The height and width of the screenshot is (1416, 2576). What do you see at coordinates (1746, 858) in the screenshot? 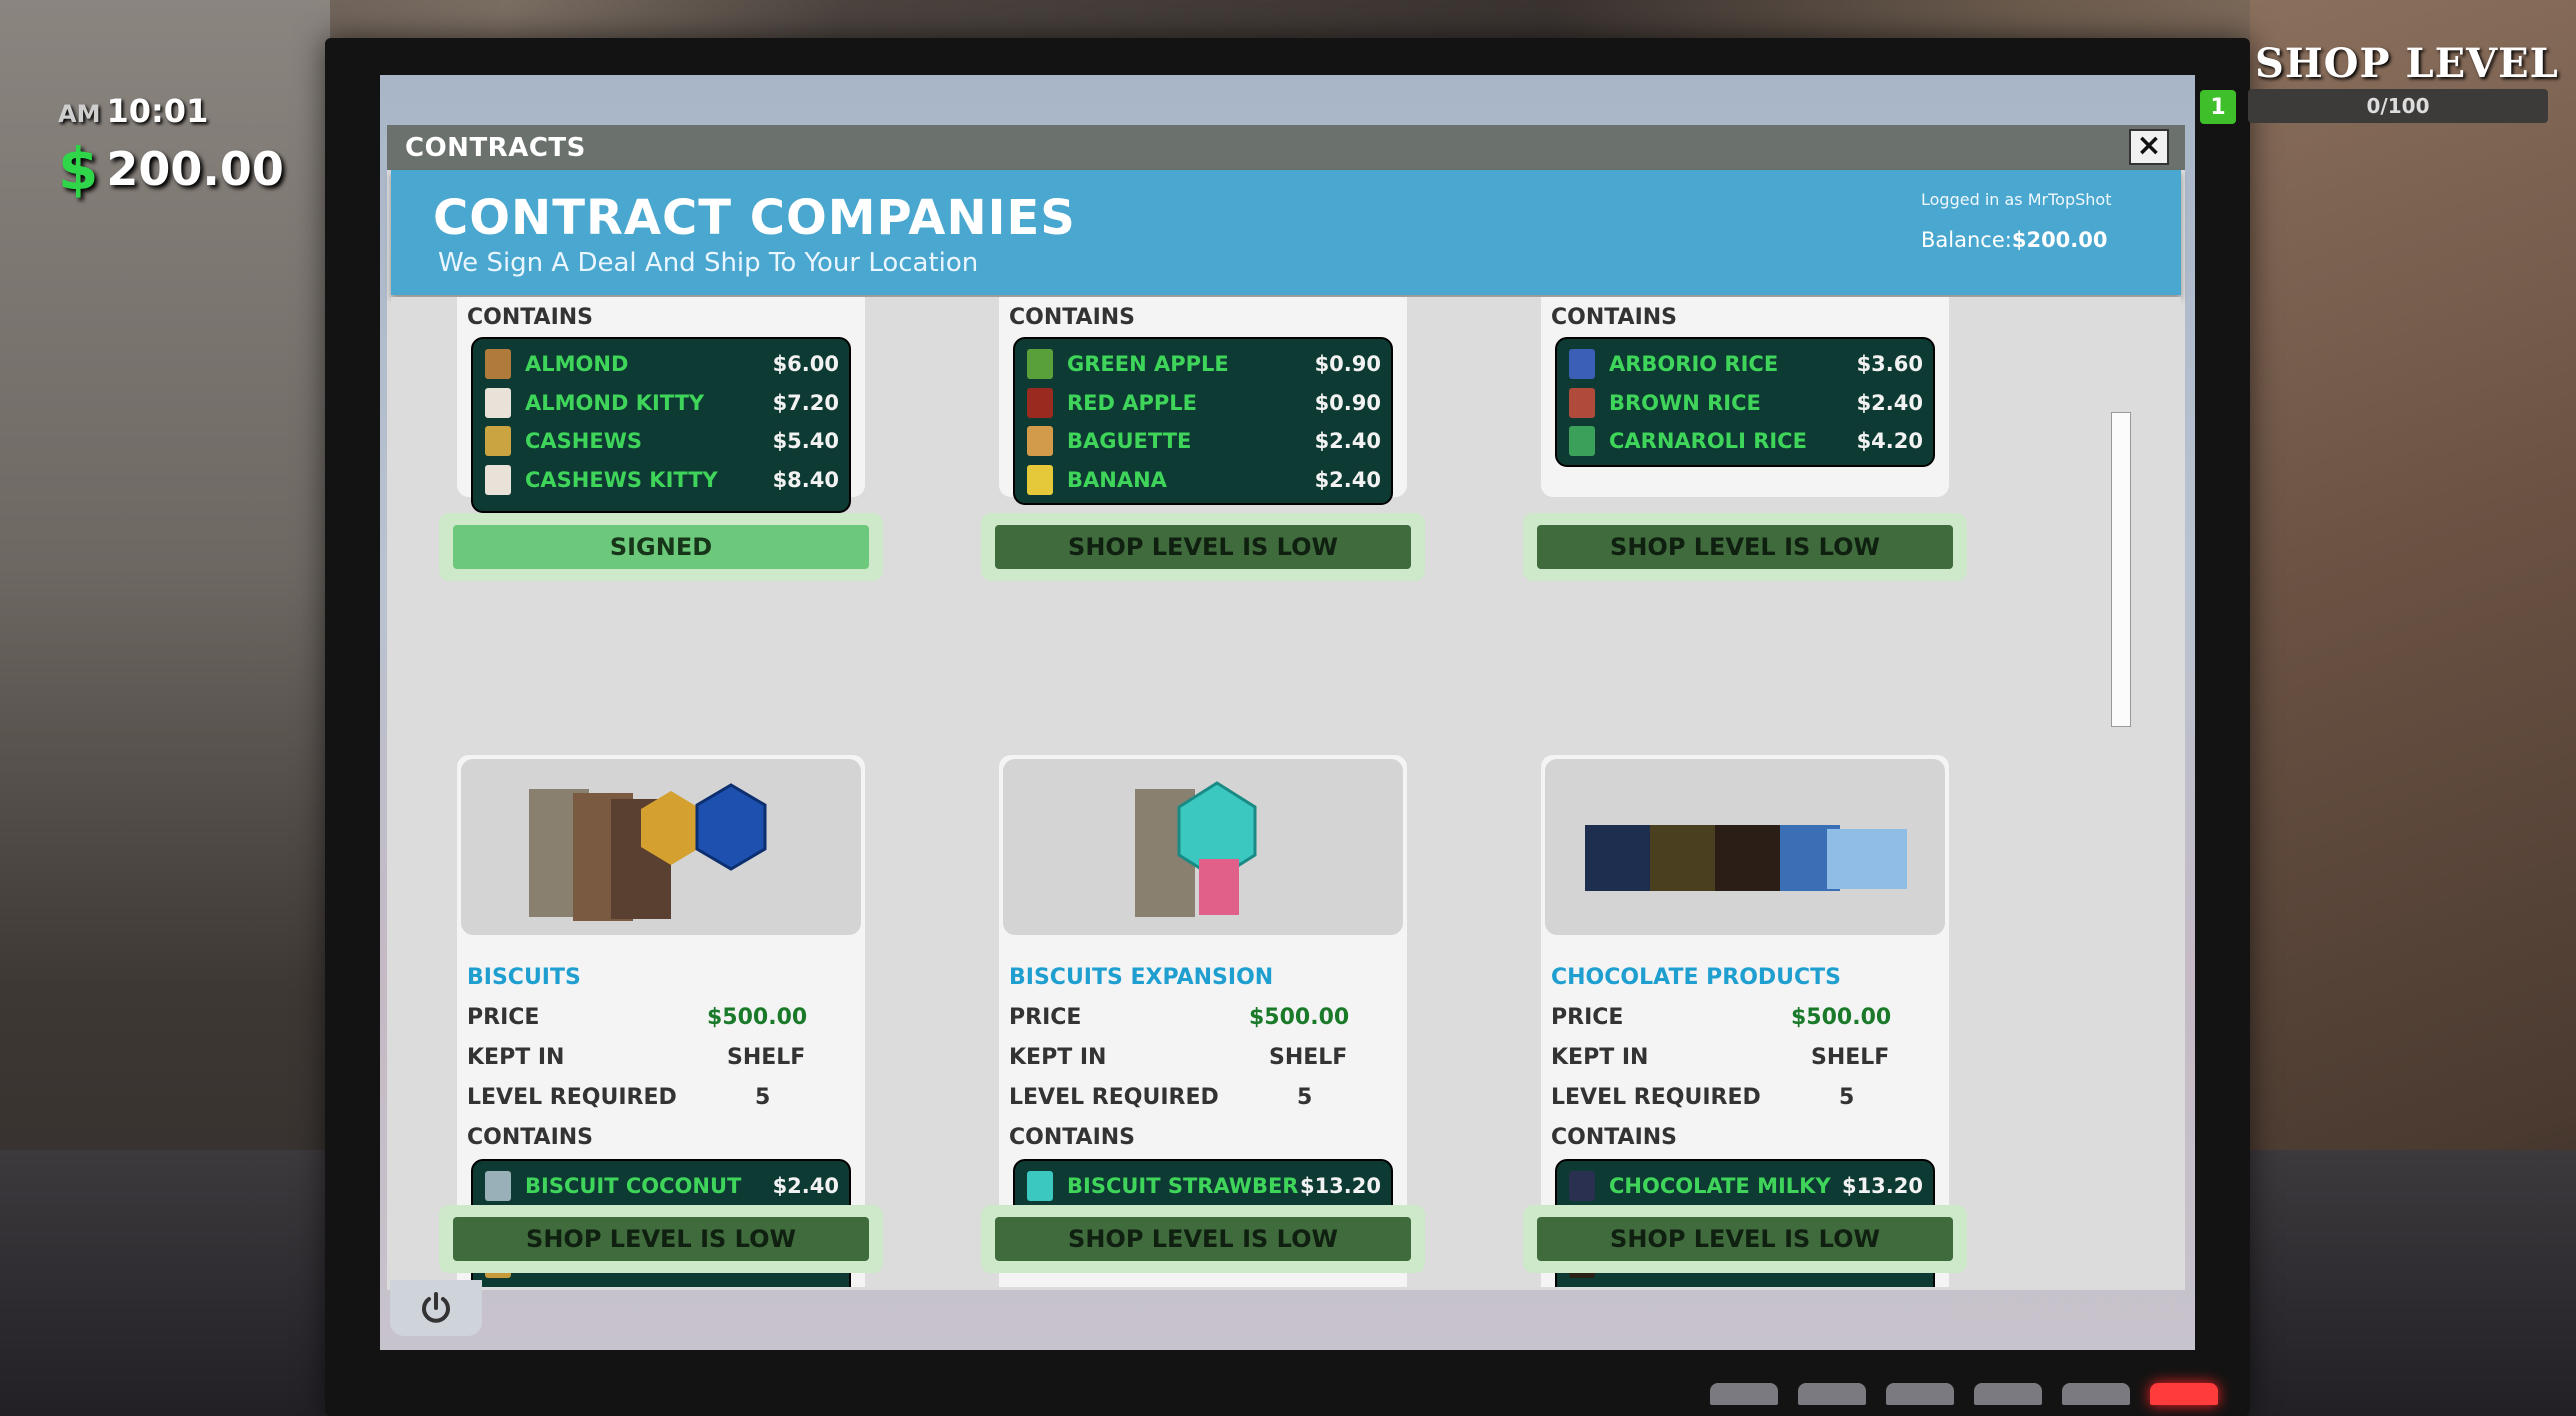
I see `chocolate-product-image` at bounding box center [1746, 858].